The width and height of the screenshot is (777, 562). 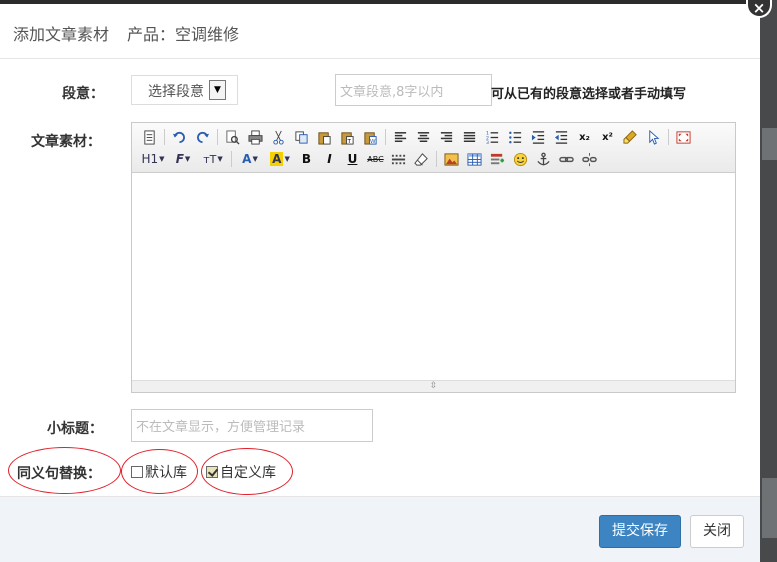 I want to click on paste-word-icon: W, so click(x=370, y=137).